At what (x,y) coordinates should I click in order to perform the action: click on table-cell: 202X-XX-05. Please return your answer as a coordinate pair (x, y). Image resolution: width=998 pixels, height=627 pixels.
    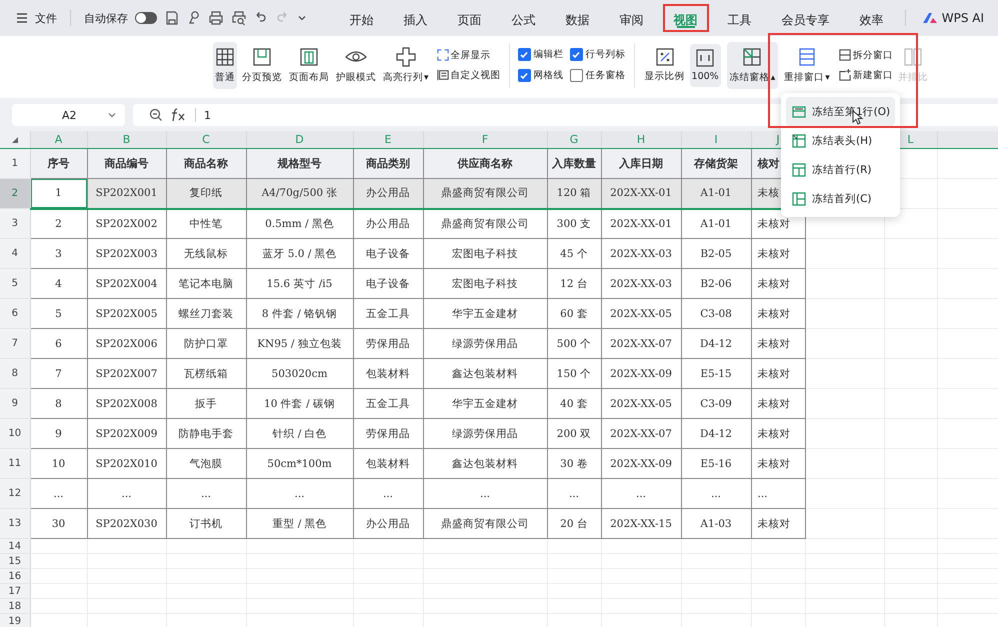
    Looking at the image, I should click on (641, 313).